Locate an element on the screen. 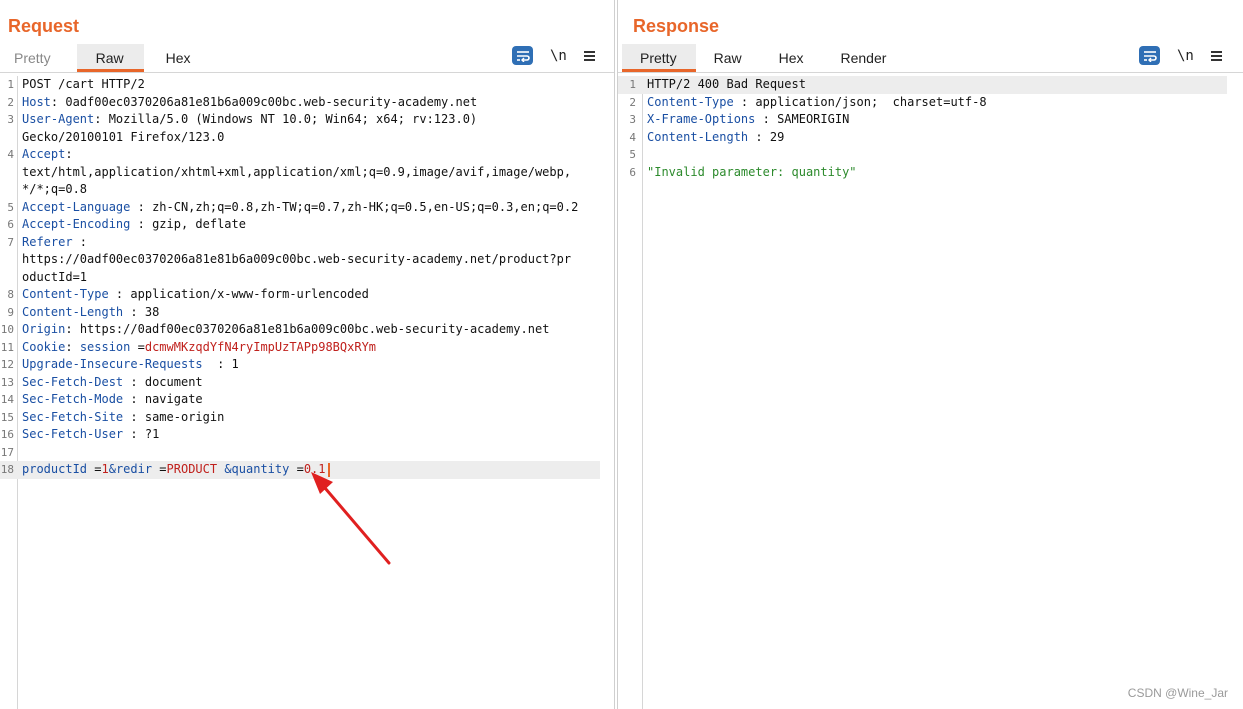 The height and width of the screenshot is (709, 1243). body-token: productId is located at coordinates (55, 469).